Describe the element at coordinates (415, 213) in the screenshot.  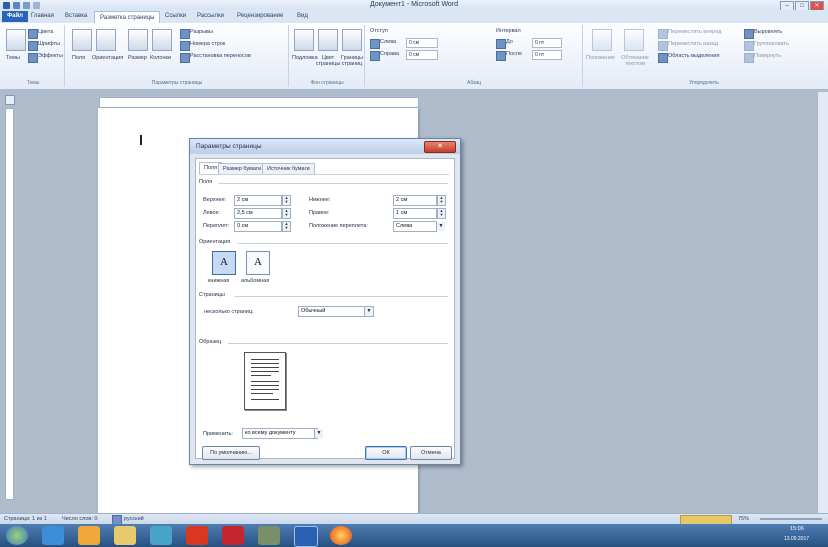
I see `right-margin-input: 1 см` at that location.